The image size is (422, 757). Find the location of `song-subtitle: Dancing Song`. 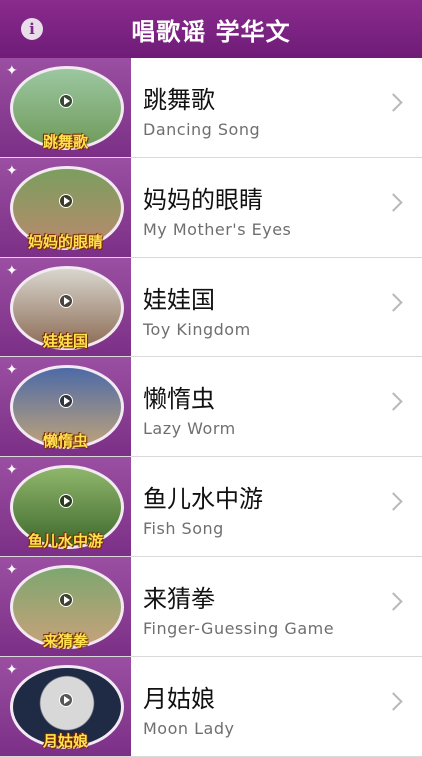

song-subtitle: Dancing Song is located at coordinates (202, 129).